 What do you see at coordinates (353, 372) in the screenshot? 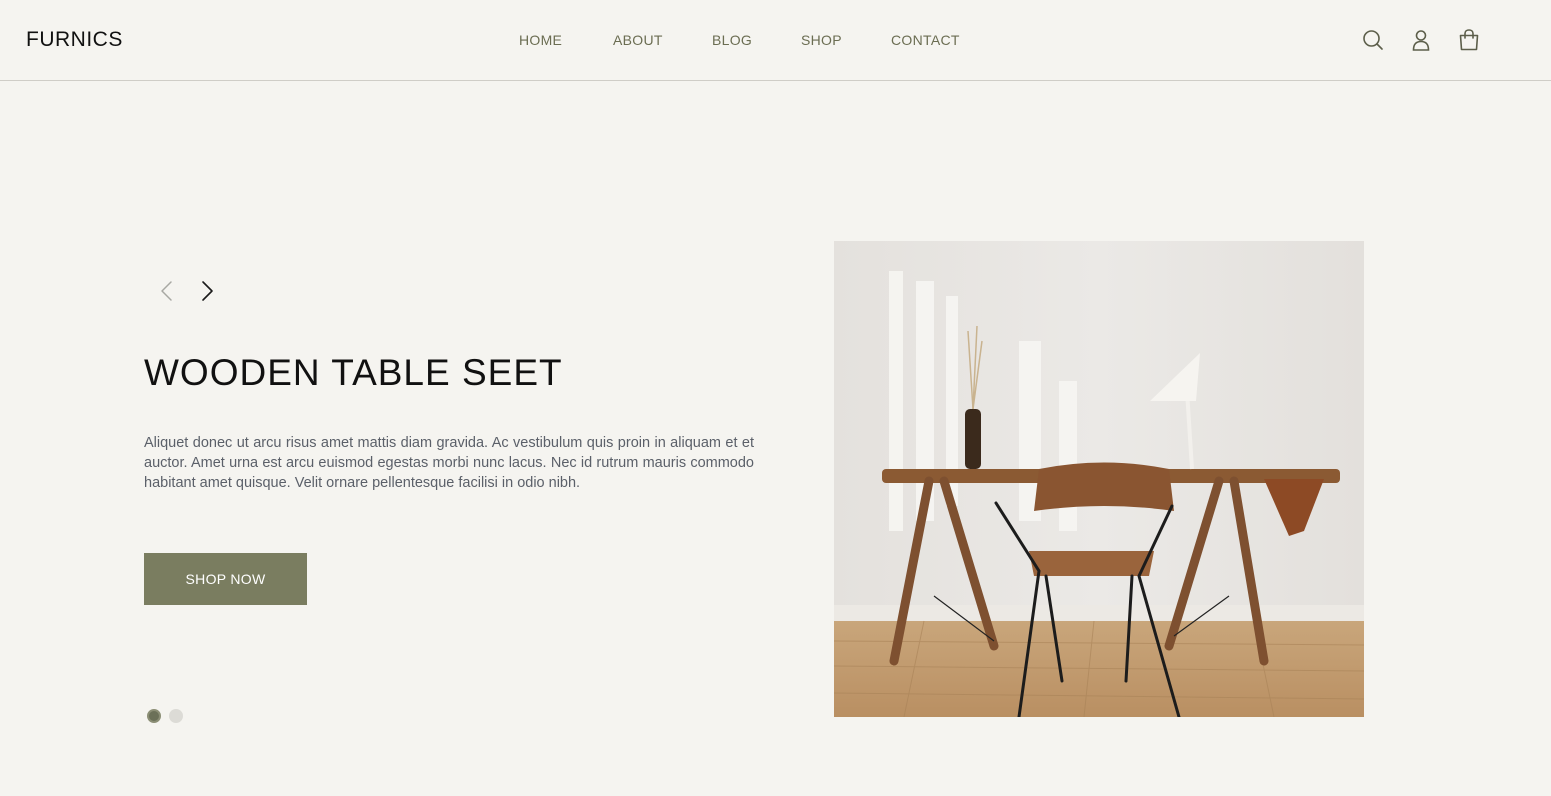
I see `hero-title: WOODEN TABLE SEET` at bounding box center [353, 372].